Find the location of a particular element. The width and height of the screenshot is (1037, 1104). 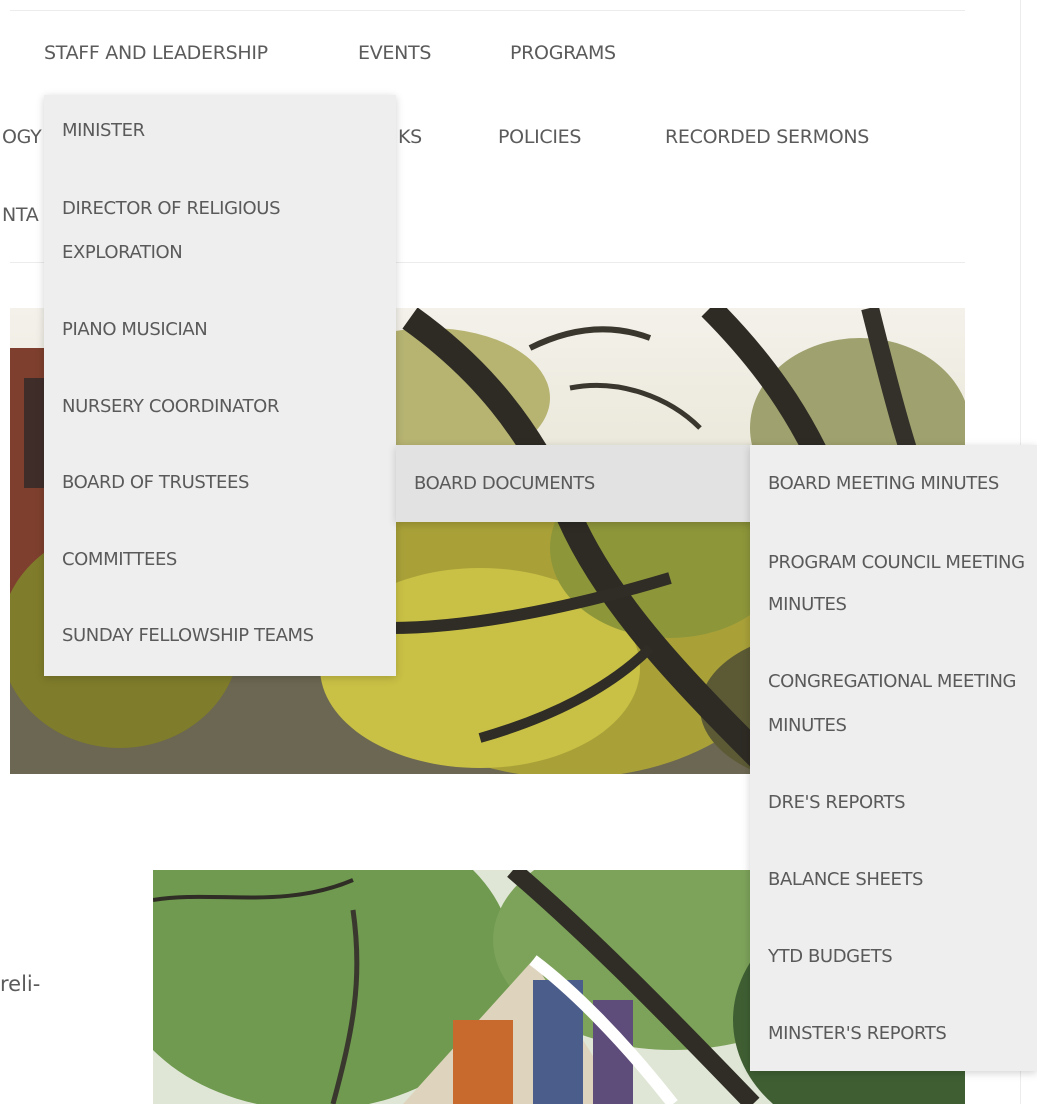

board-of-trustees-submenu: BOARD DOCUMENTS is located at coordinates (576, 483).